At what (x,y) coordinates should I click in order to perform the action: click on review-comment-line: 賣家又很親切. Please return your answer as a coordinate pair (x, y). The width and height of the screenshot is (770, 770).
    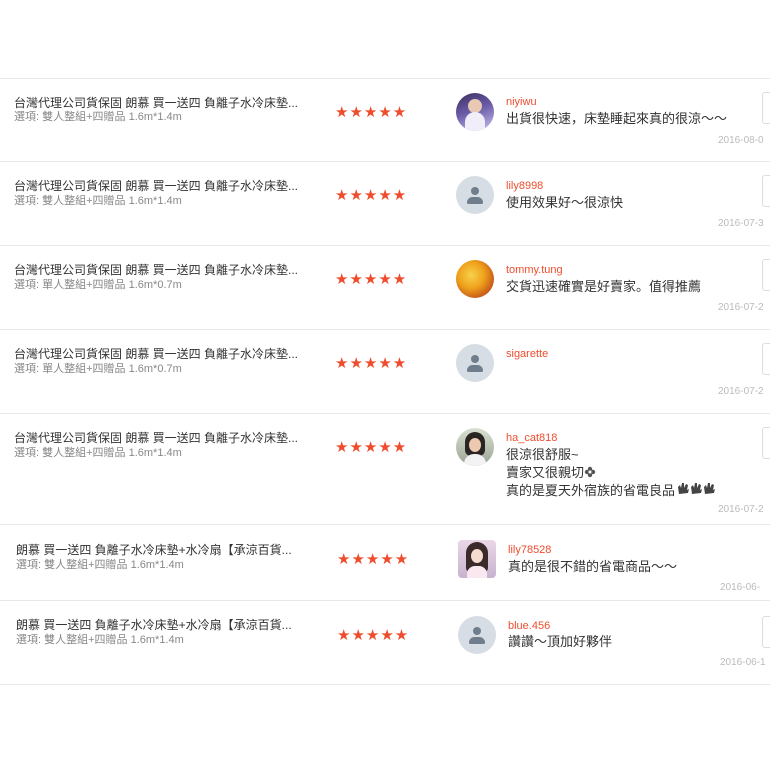
    Looking at the image, I should click on (551, 473).